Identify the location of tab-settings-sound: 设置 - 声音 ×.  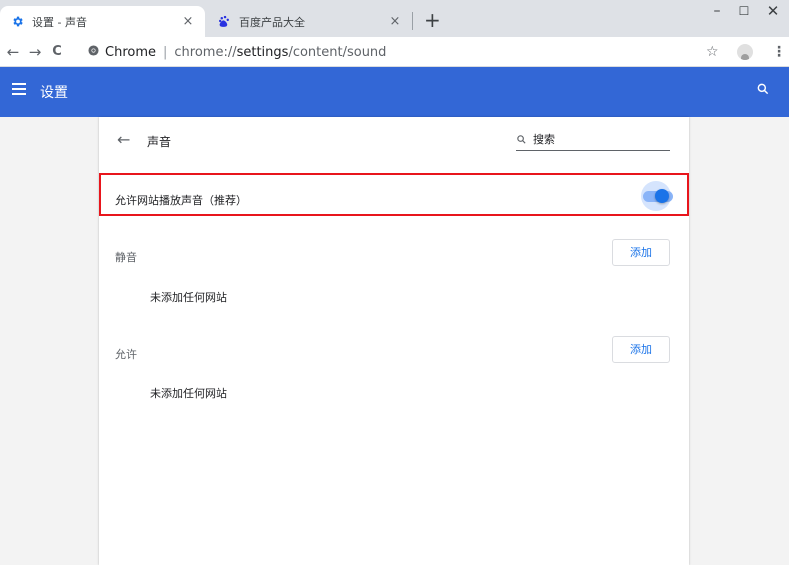
(102, 21).